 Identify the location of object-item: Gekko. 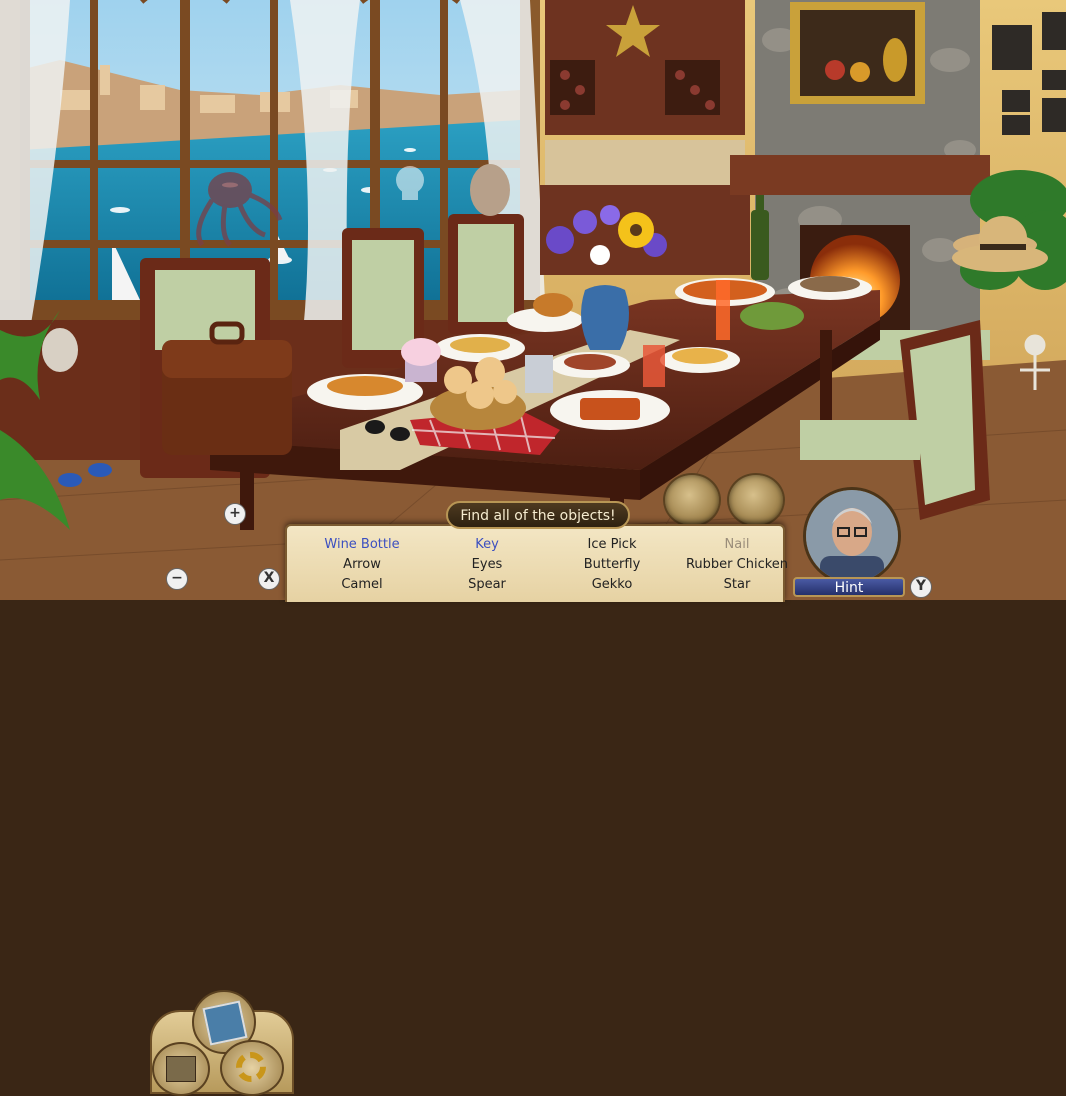
(612, 584).